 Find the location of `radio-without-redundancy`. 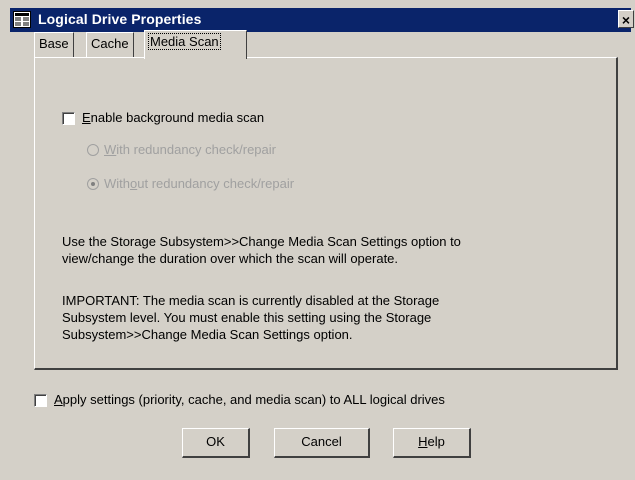

radio-without-redundancy is located at coordinates (93, 184).